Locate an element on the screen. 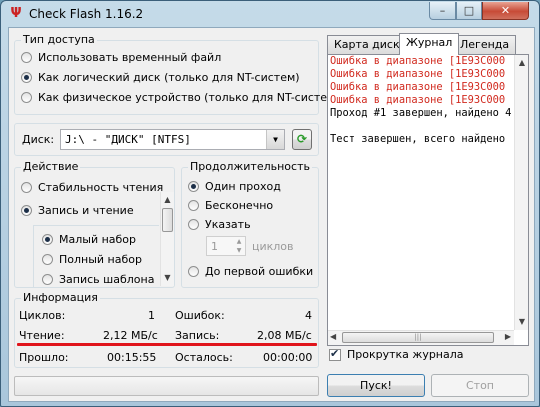 The height and width of the screenshot is (407, 540). duration-option-specify: Указать is located at coordinates (219, 224).